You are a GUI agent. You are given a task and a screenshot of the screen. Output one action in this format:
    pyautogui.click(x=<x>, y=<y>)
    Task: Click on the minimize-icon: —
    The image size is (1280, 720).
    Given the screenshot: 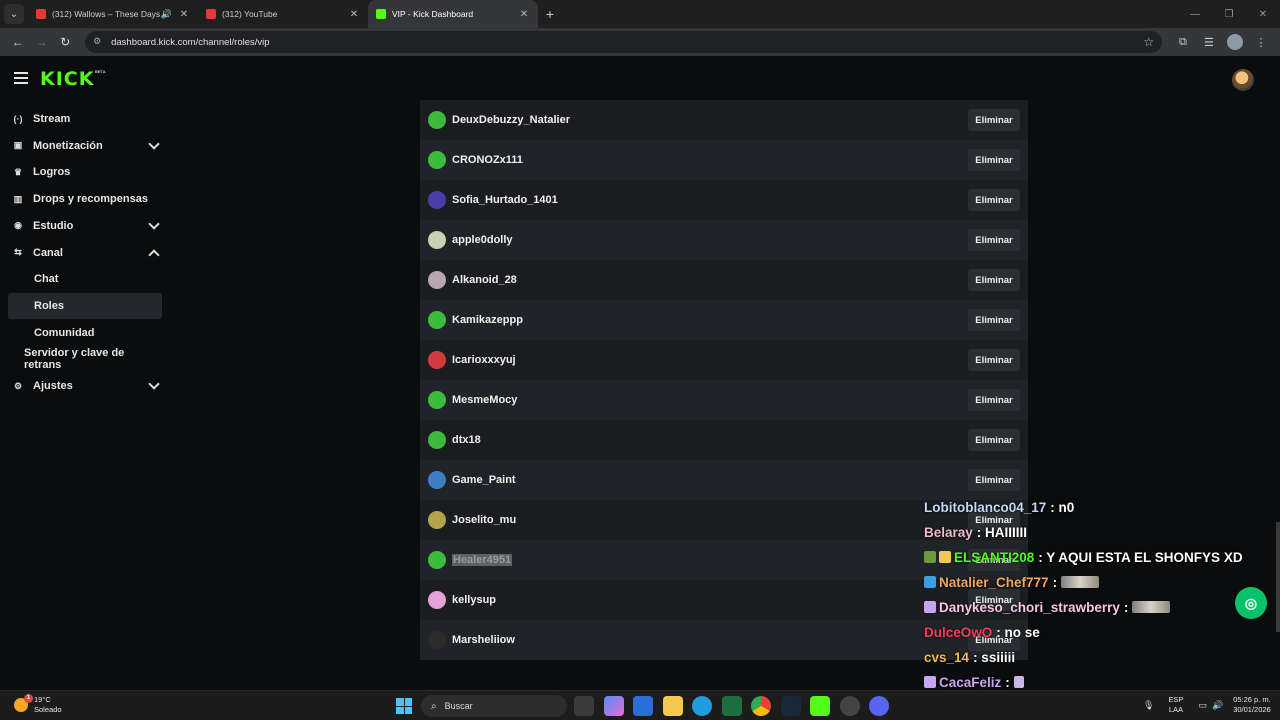 What is the action you would take?
    pyautogui.click(x=1195, y=14)
    